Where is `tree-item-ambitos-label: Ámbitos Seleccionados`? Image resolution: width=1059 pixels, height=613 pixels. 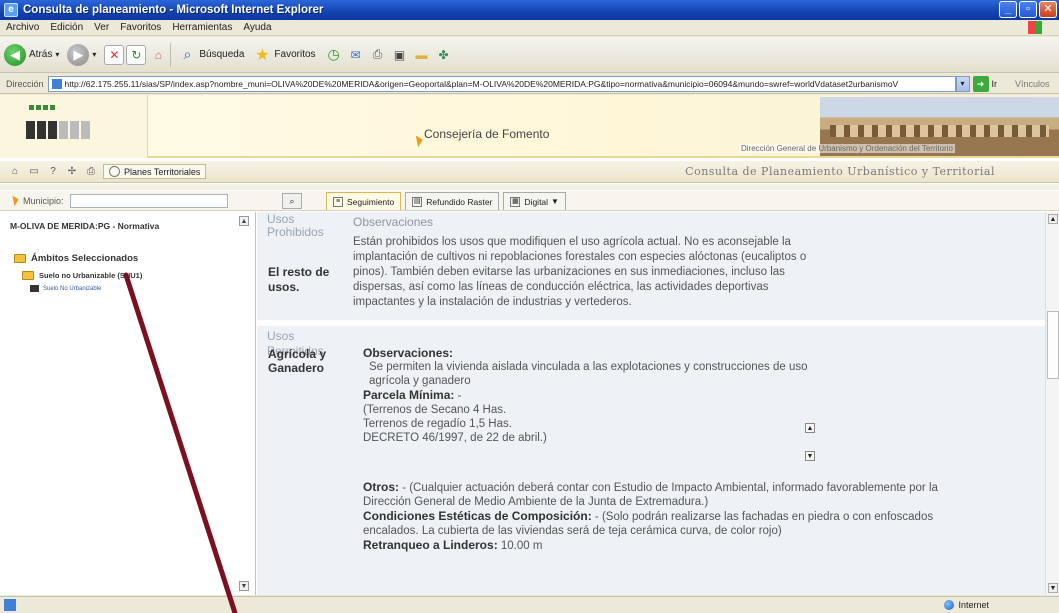
tree-item-ambitos-label: Ámbitos Seleccionados is located at coordinates (85, 258).